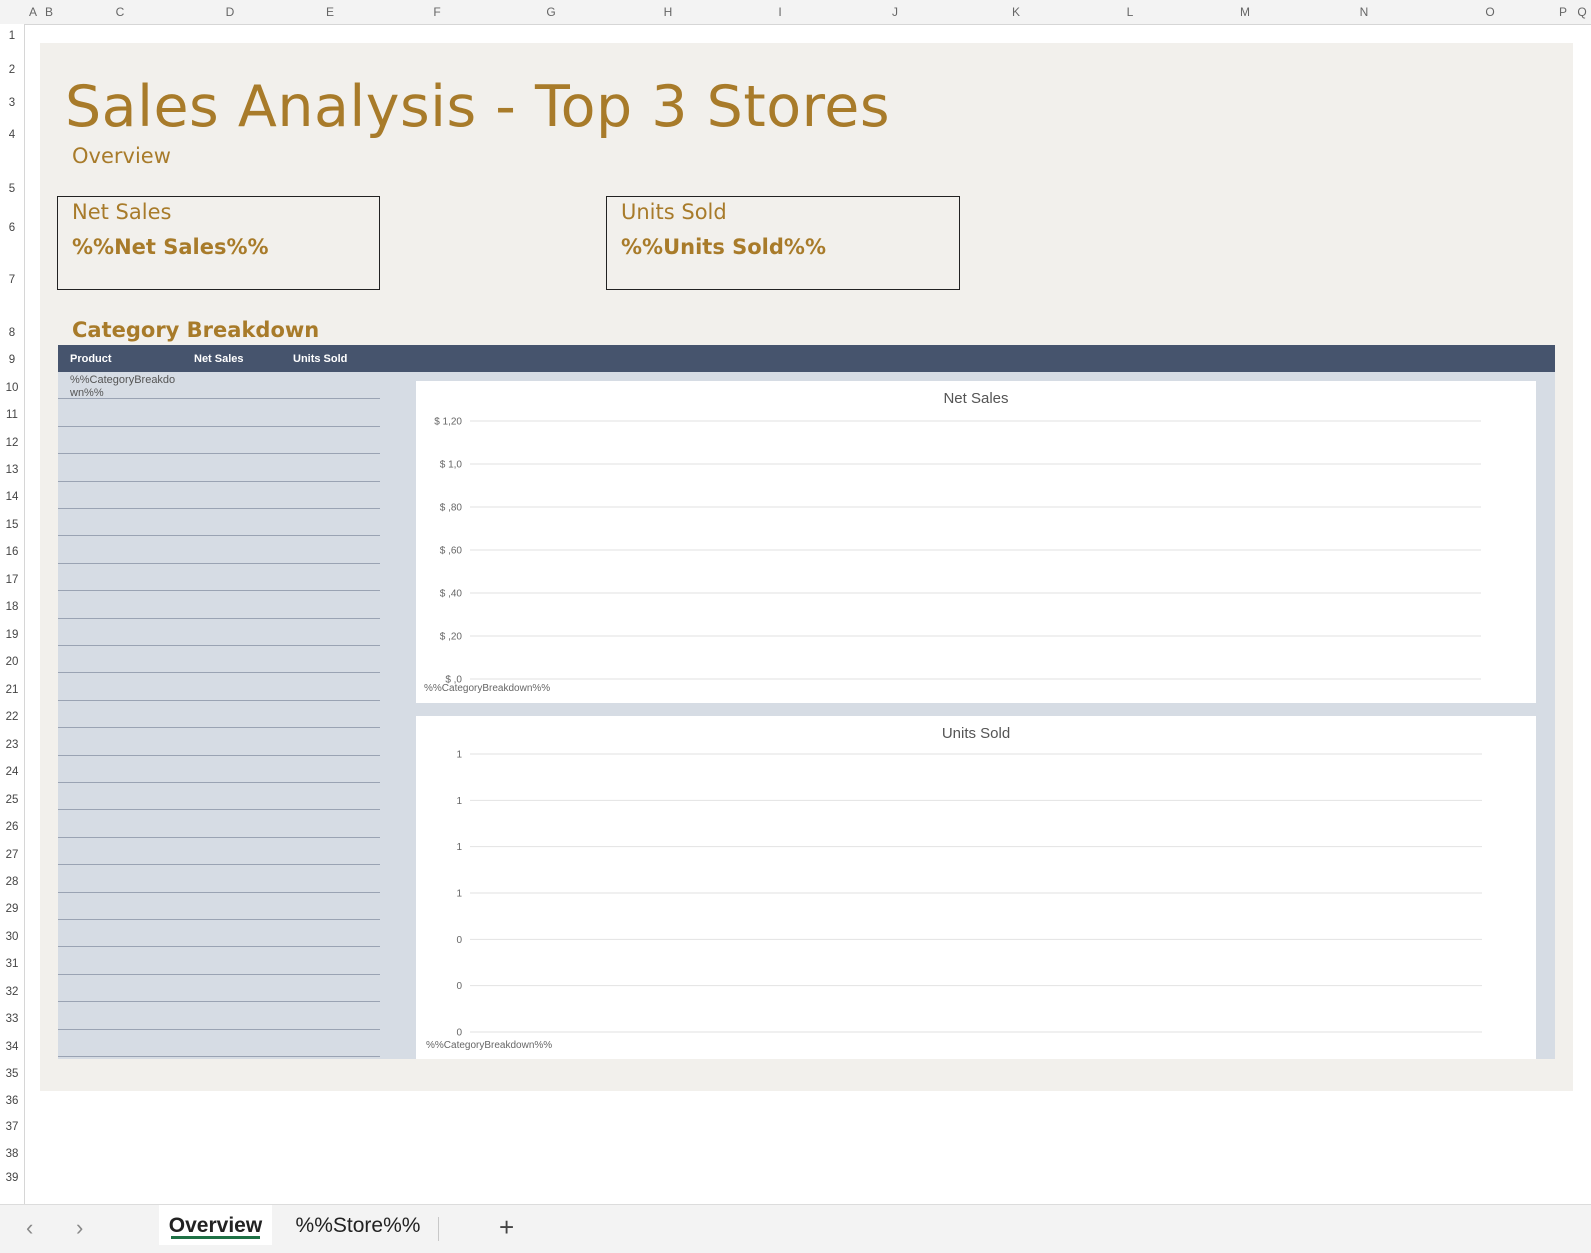 Image resolution: width=1591 pixels, height=1253 pixels. I want to click on row-header-38: 38, so click(12, 1154).